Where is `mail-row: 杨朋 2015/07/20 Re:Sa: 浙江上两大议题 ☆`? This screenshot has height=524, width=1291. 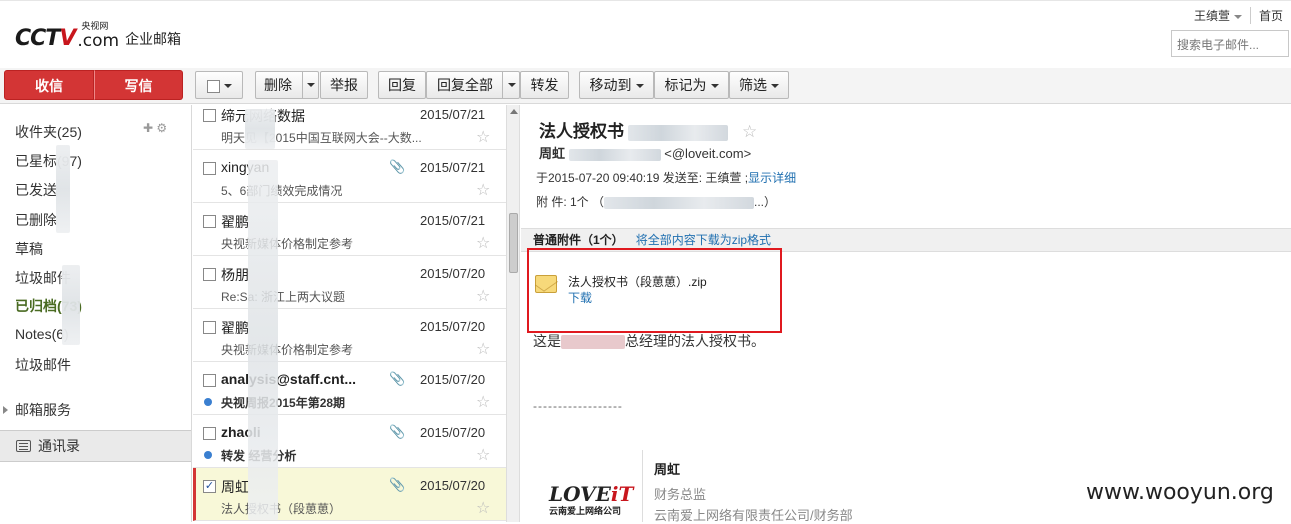 mail-row: 杨朋 2015/07/20 Re:Sa: 浙江上两大议题 ☆ is located at coordinates (349, 282).